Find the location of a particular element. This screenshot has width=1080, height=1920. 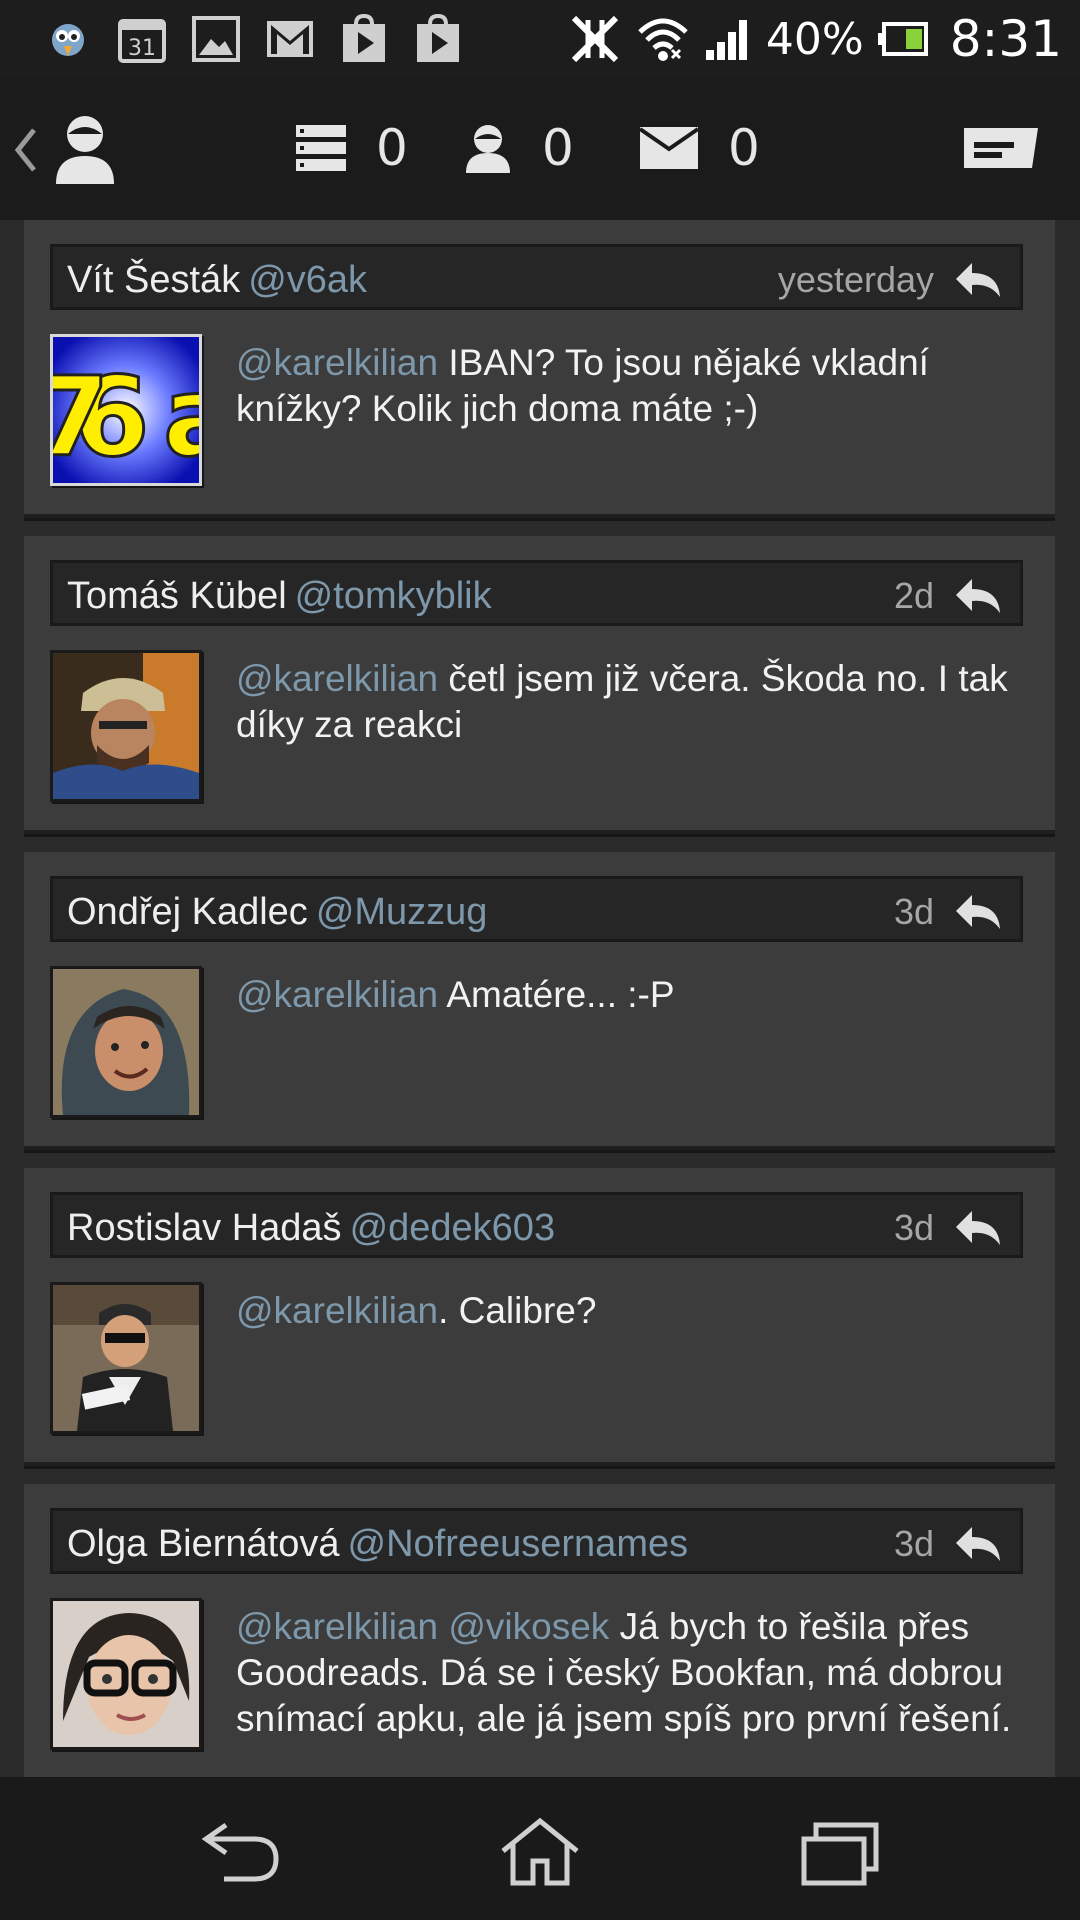

recent-apps-icon is located at coordinates (839, 1852).